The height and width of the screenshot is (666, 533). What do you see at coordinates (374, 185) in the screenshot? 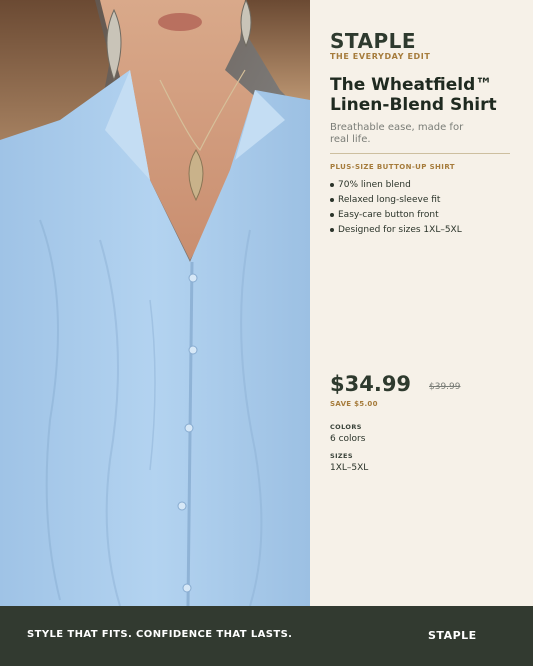
I see `feature-text: 70% linen blend` at bounding box center [374, 185].